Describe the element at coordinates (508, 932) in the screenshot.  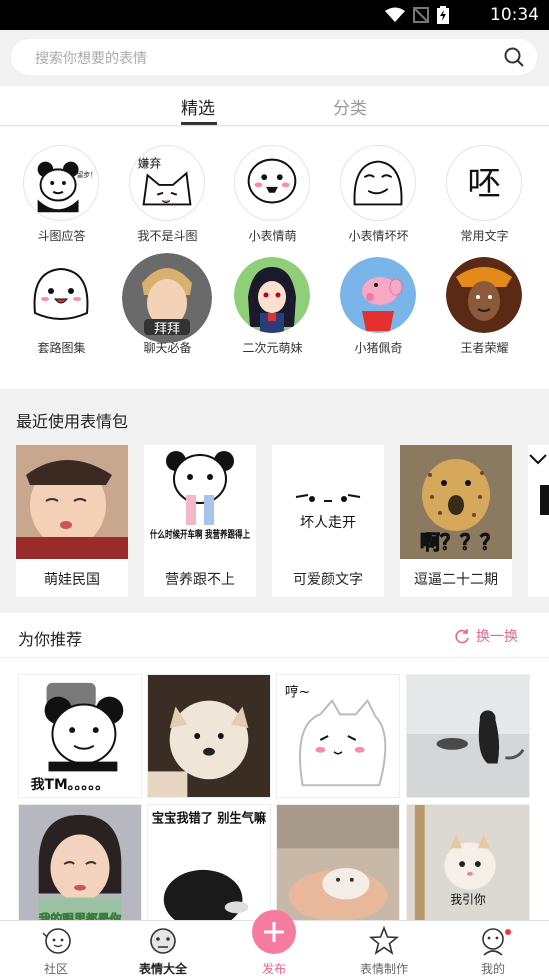
I see `notification-dot` at that location.